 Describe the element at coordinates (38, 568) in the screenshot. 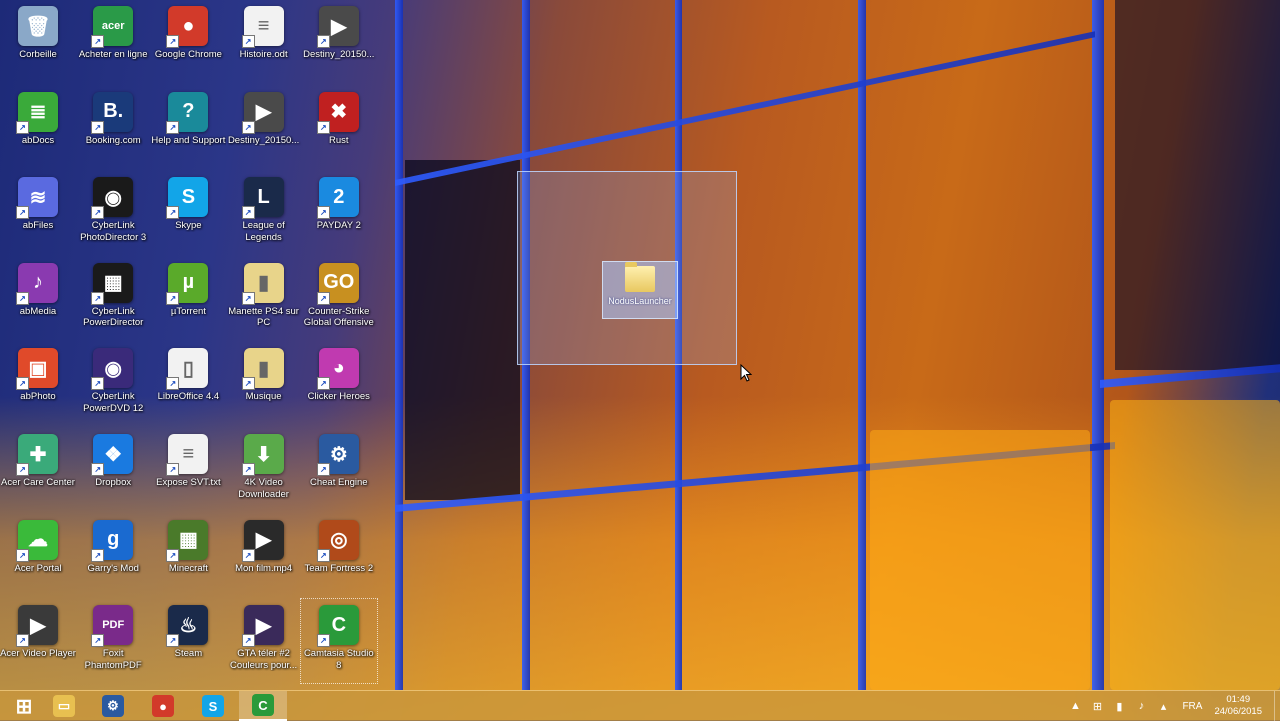

I see `desktop-icon-label: Acer Portal` at that location.